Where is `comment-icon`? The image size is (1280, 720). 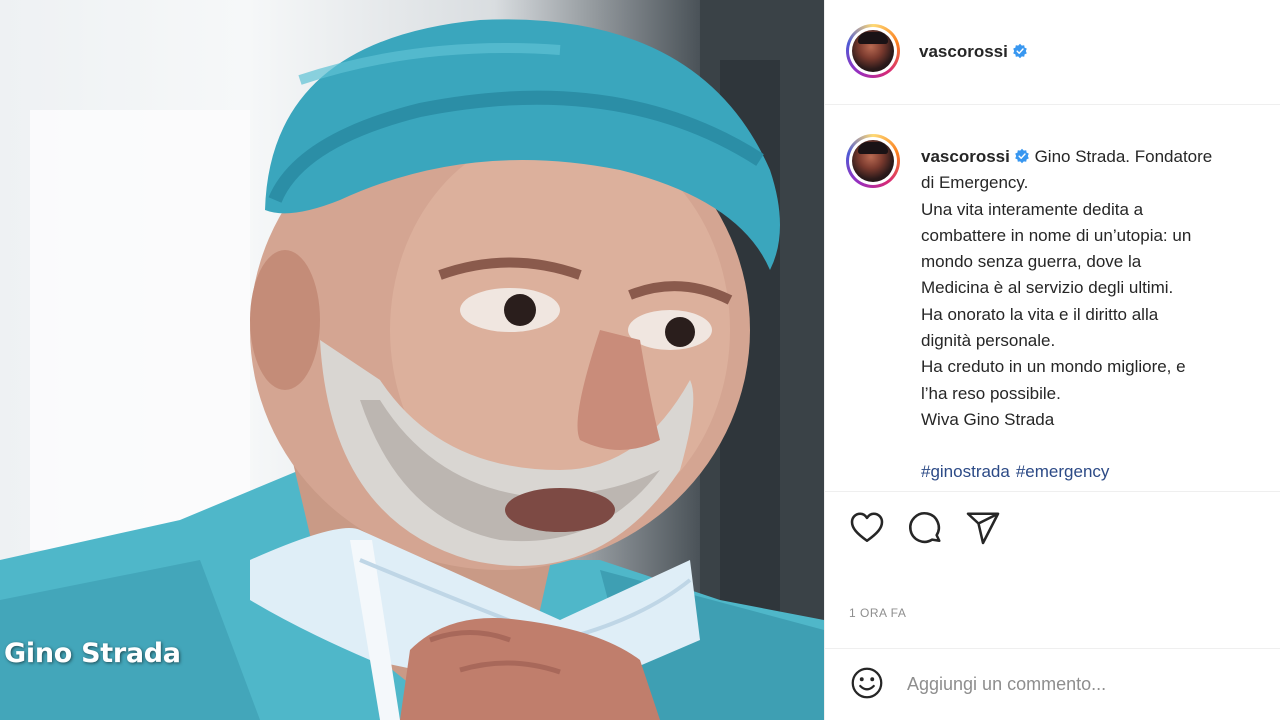
comment-icon is located at coordinates (925, 528).